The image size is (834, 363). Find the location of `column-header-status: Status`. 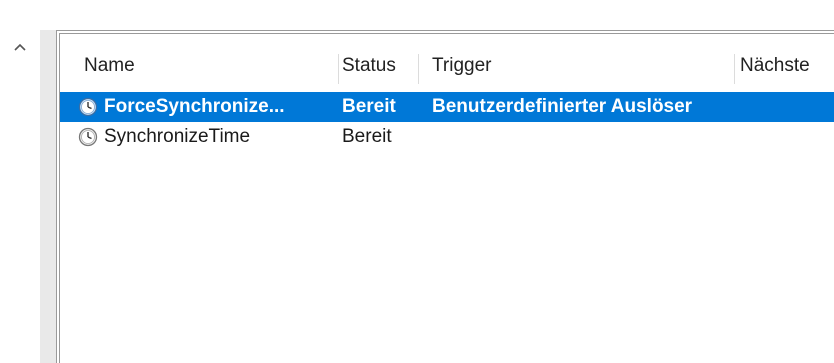

column-header-status: Status is located at coordinates (378, 66).